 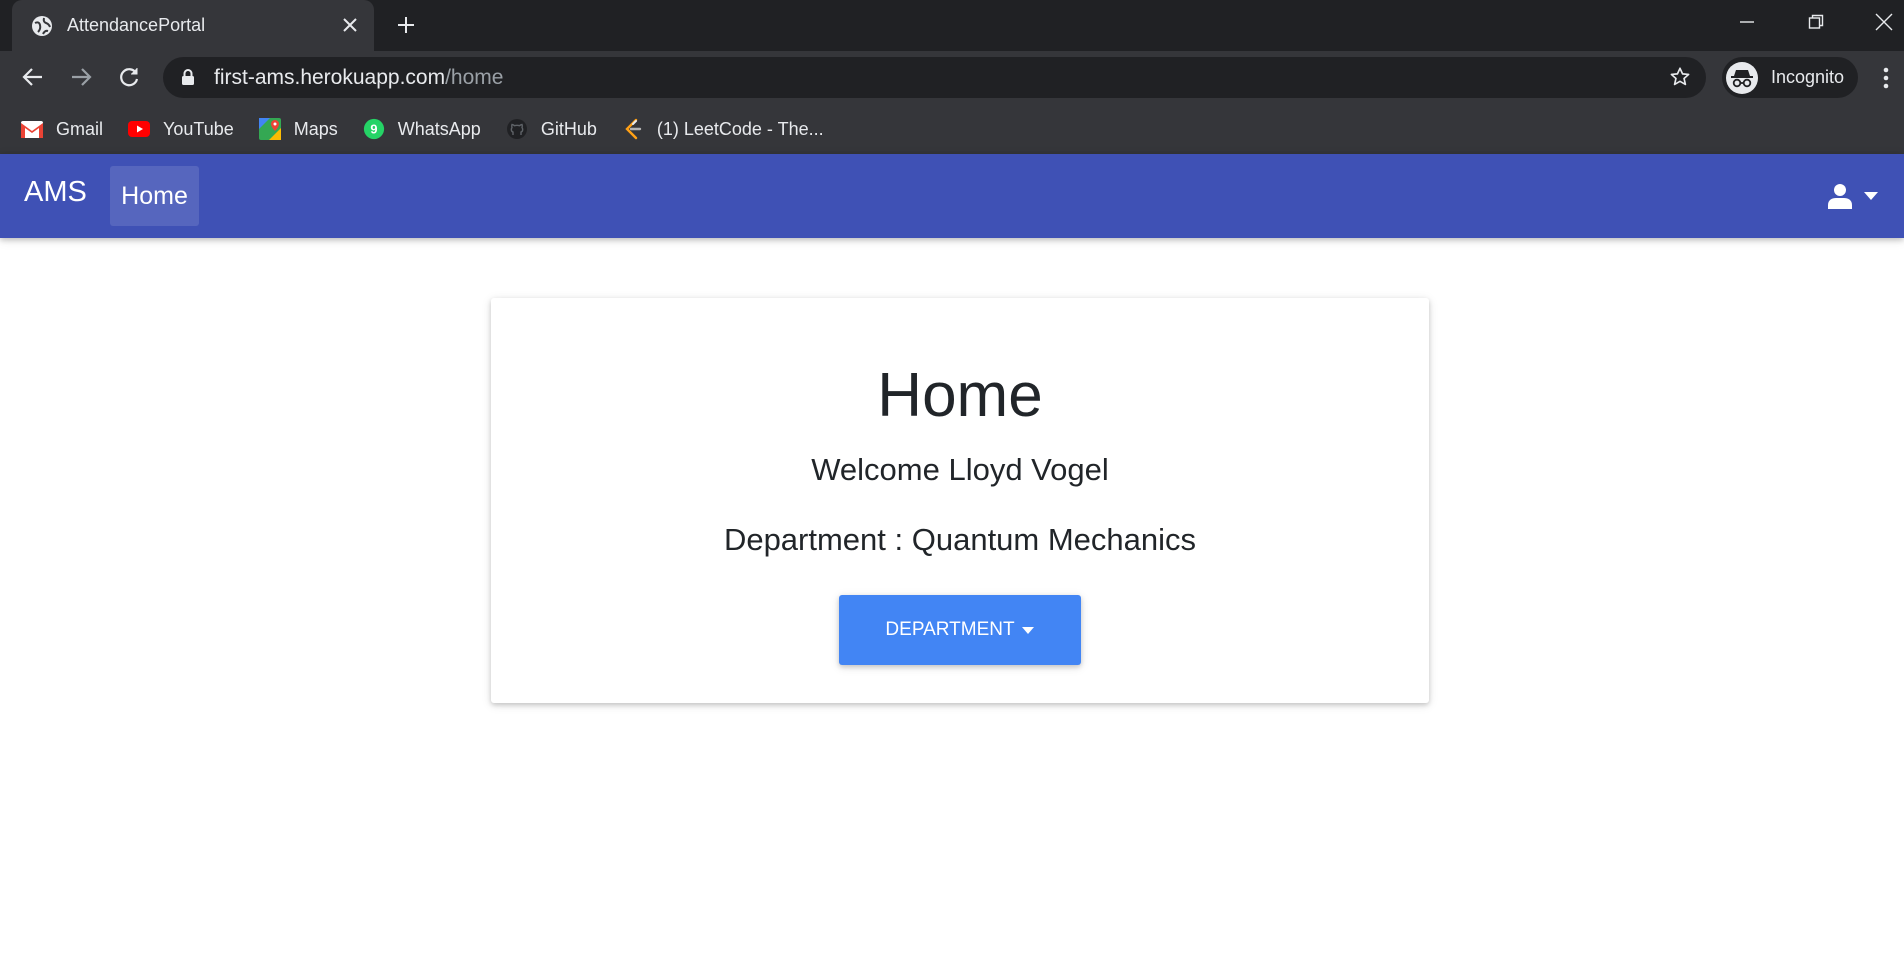 I want to click on maps-icon, so click(x=269, y=129).